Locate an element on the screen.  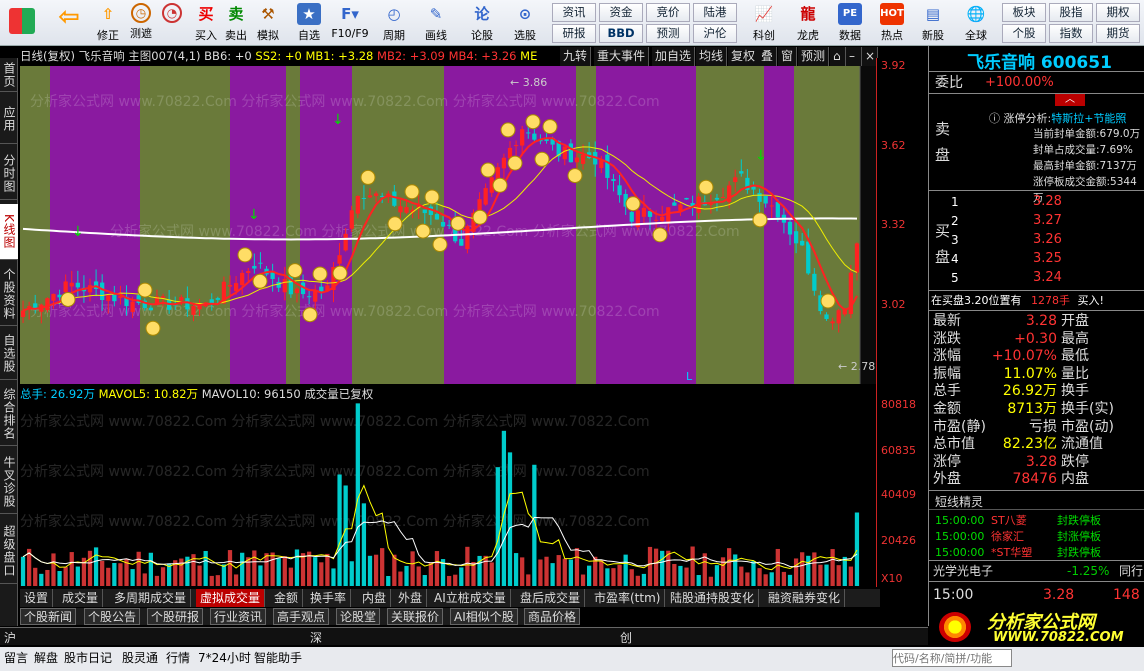
buy-button: 买买入 is located at coordinates (206, 23).